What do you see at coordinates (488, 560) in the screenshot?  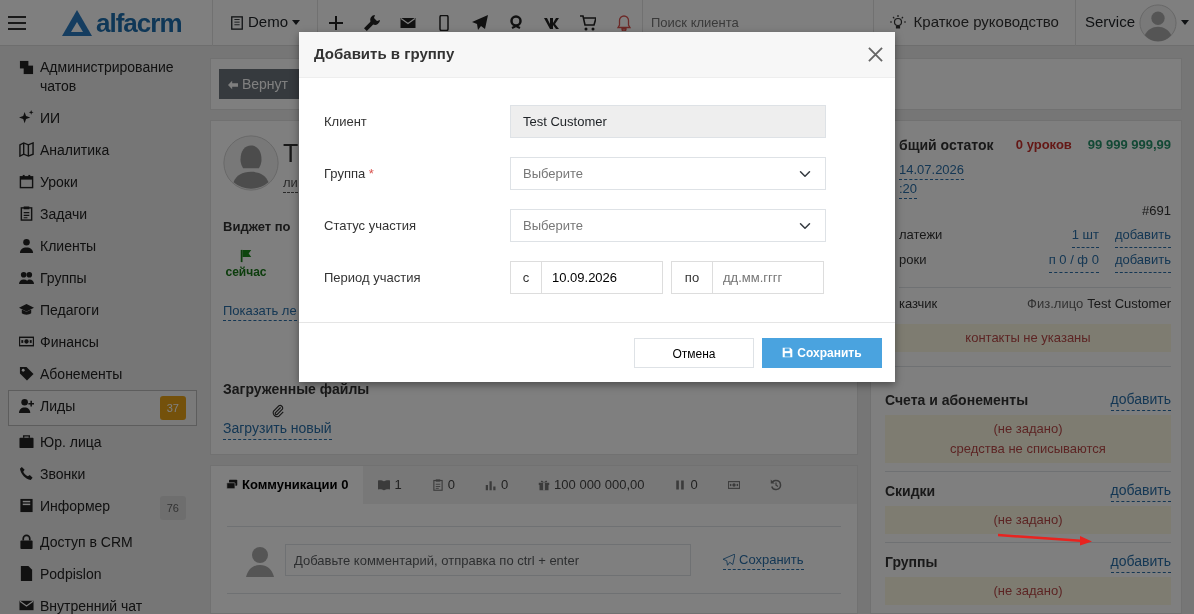 I see `comment-field: Добавьте комментарий, отправка по ctrl + enter` at bounding box center [488, 560].